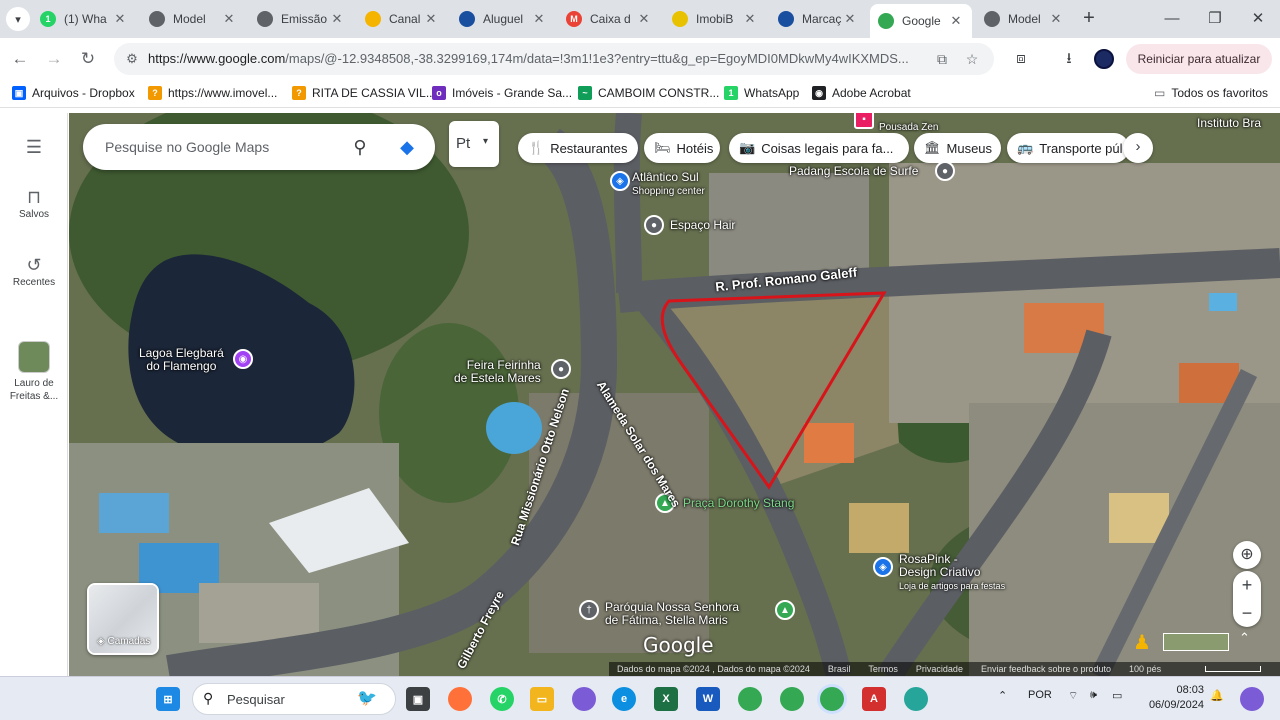  I want to click on chrome-profile-icon, so click(792, 699).